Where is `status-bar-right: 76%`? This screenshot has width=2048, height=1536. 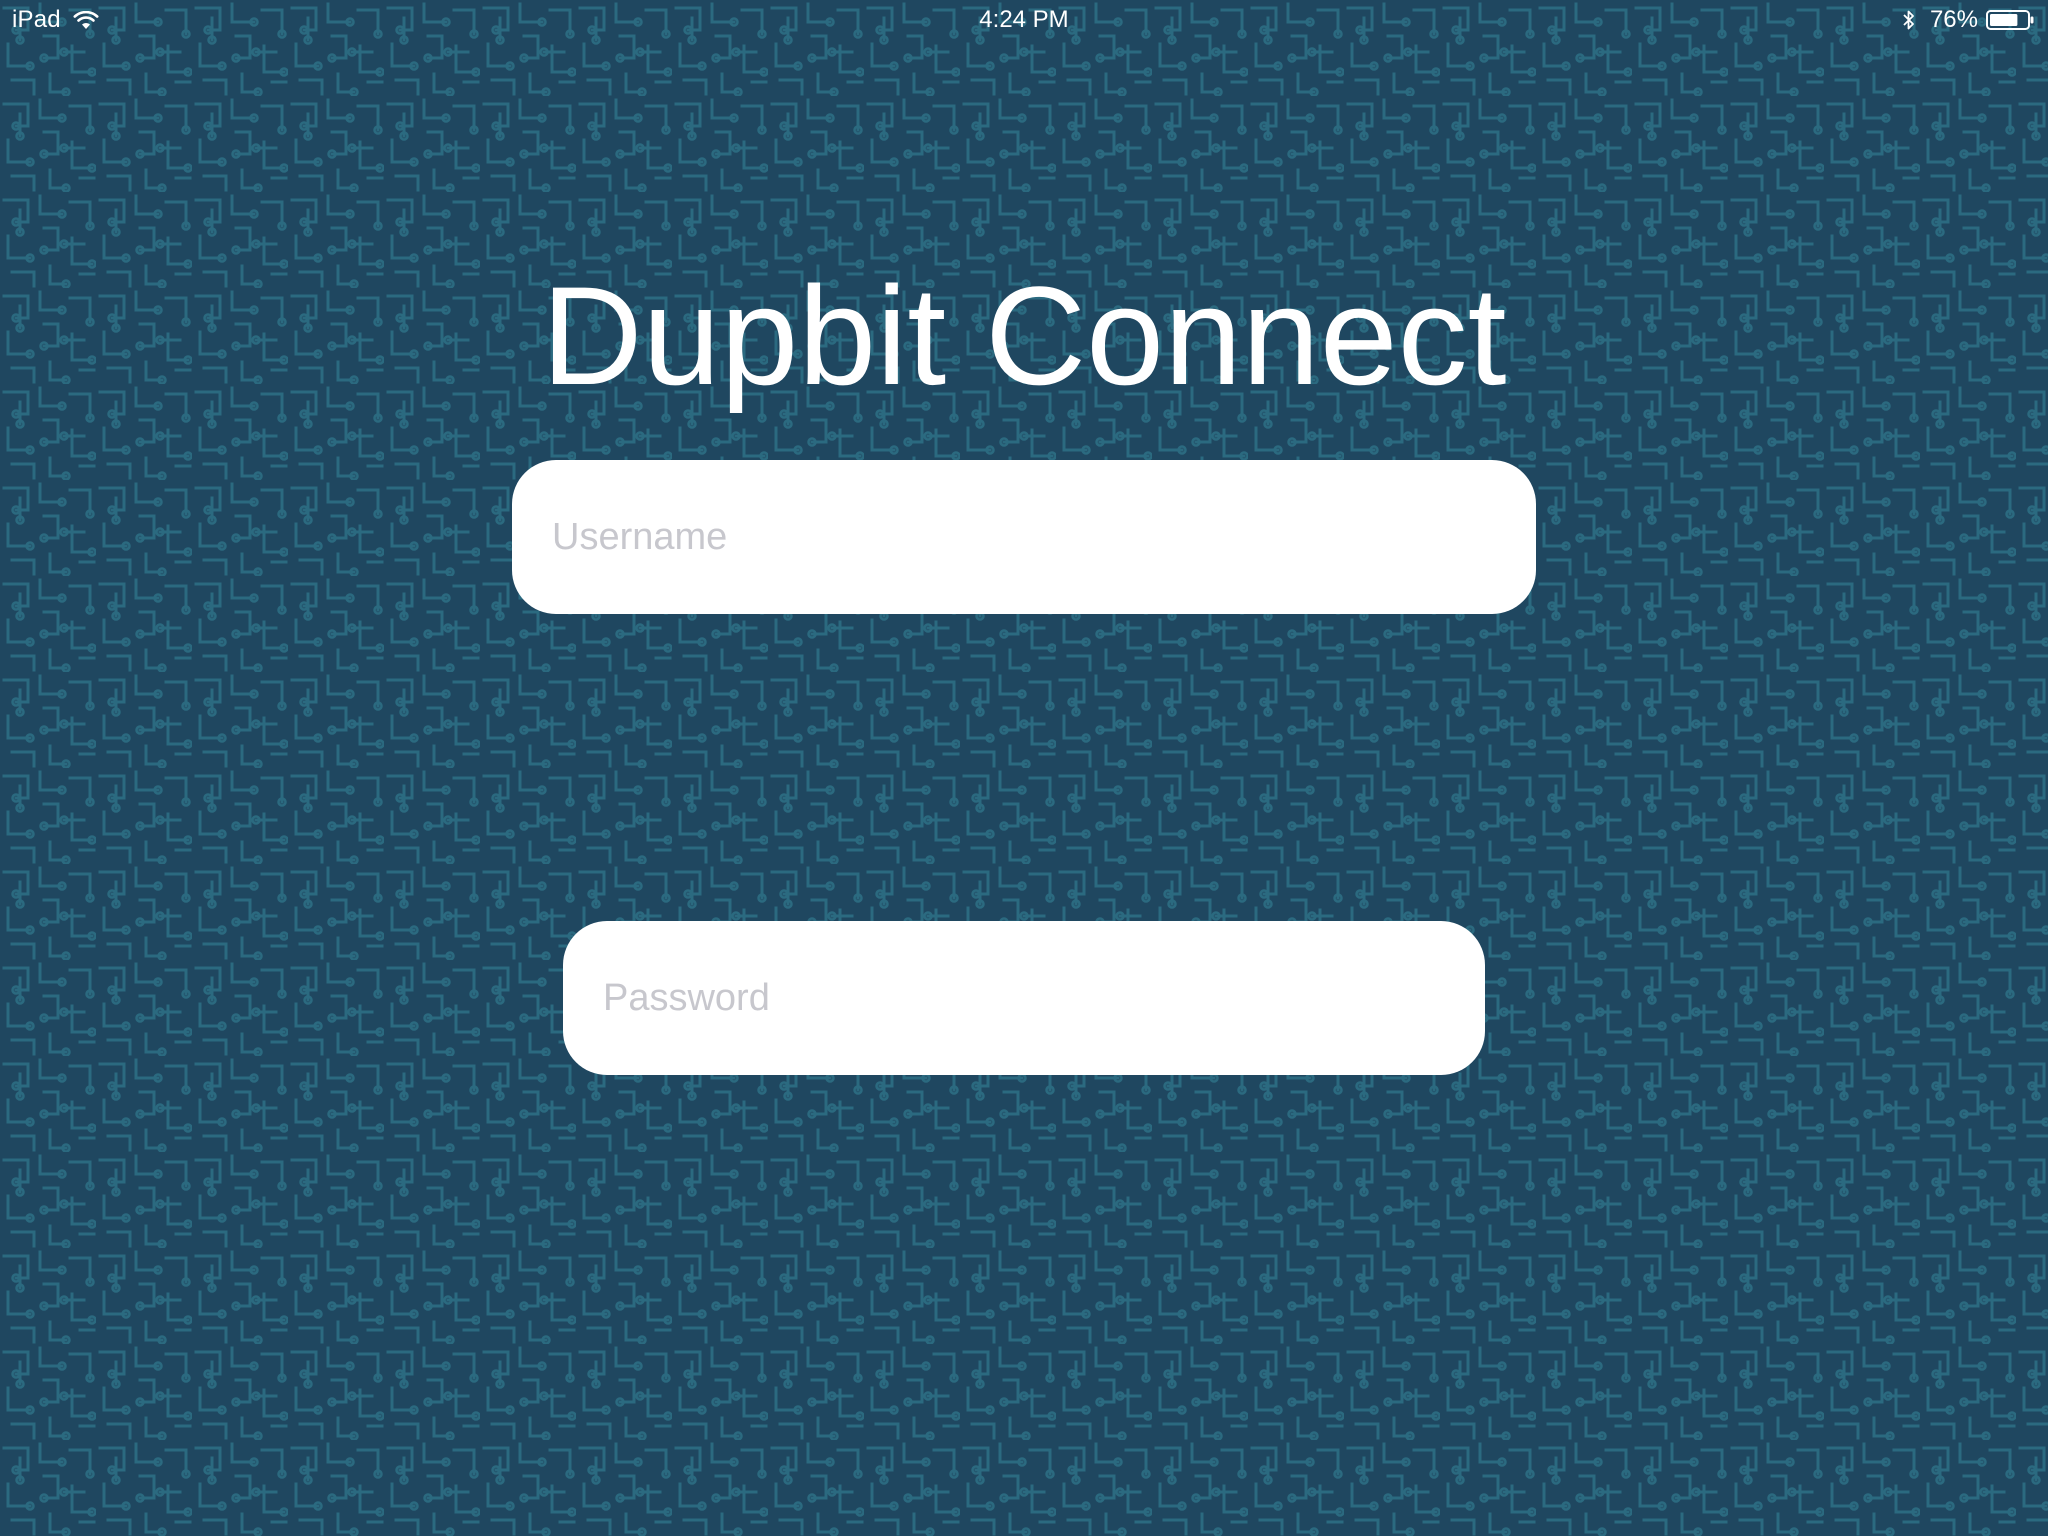
status-bar-right: 76% is located at coordinates (1969, 20).